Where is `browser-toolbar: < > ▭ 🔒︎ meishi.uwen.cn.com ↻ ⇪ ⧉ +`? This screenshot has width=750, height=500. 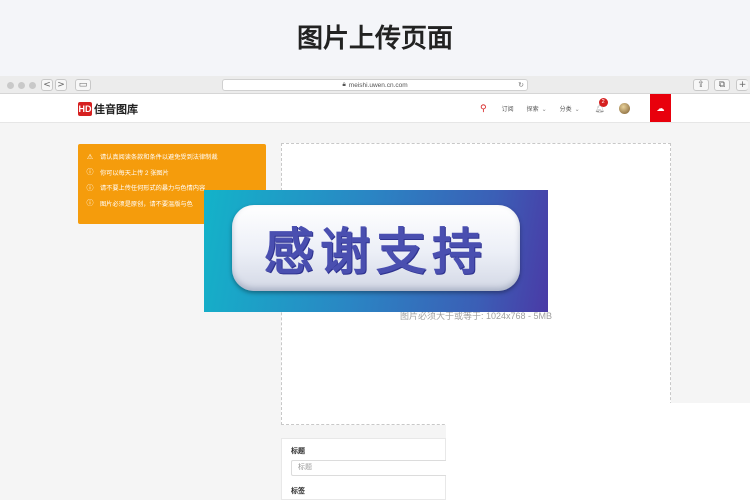
browser-toolbar: < > ▭ 🔒︎ meishi.uwen.cn.com ↻ ⇪ ⧉ + is located at coordinates (375, 85).